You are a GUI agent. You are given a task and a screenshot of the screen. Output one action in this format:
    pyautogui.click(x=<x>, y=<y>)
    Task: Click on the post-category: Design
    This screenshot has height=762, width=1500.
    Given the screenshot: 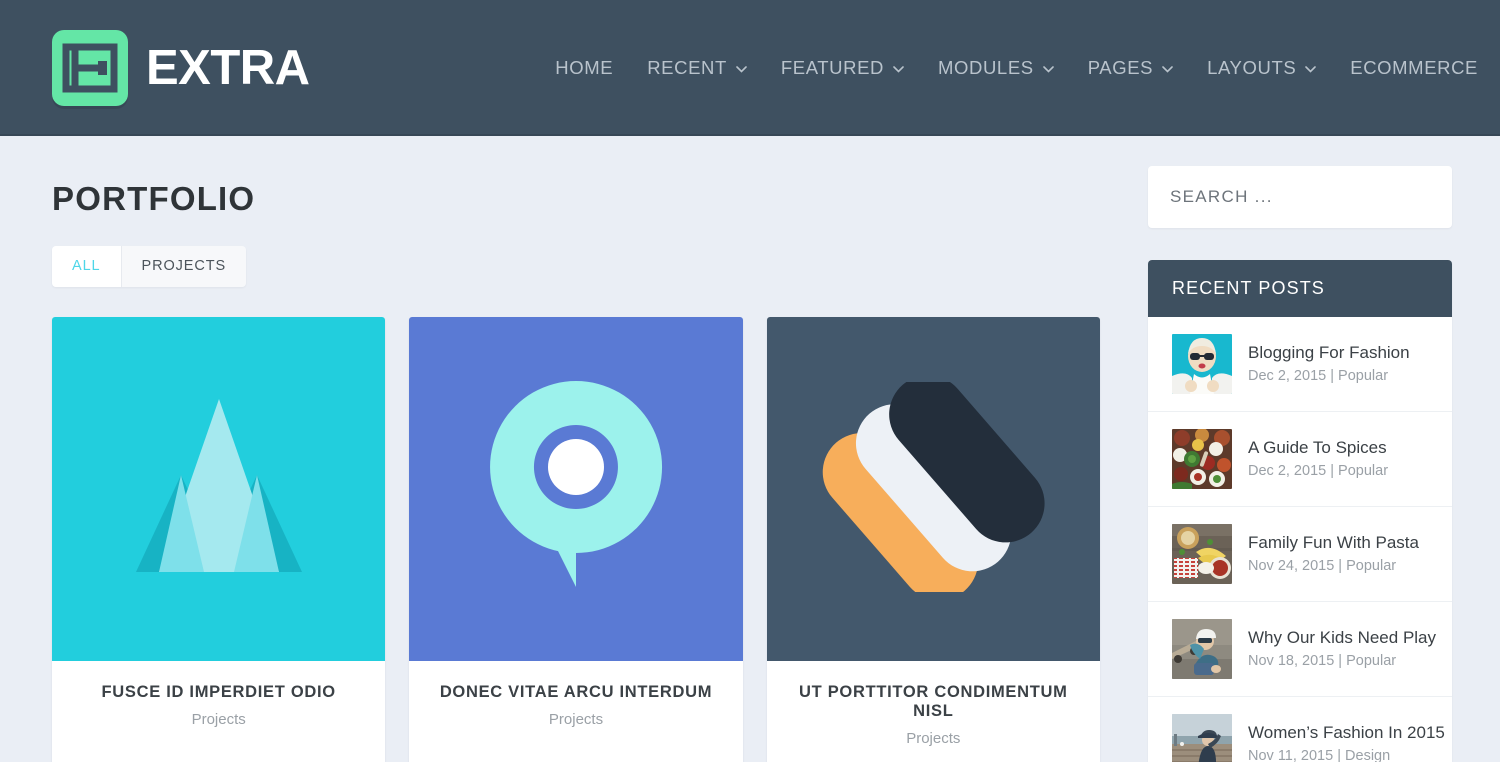 What is the action you would take?
    pyautogui.click(x=1368, y=755)
    